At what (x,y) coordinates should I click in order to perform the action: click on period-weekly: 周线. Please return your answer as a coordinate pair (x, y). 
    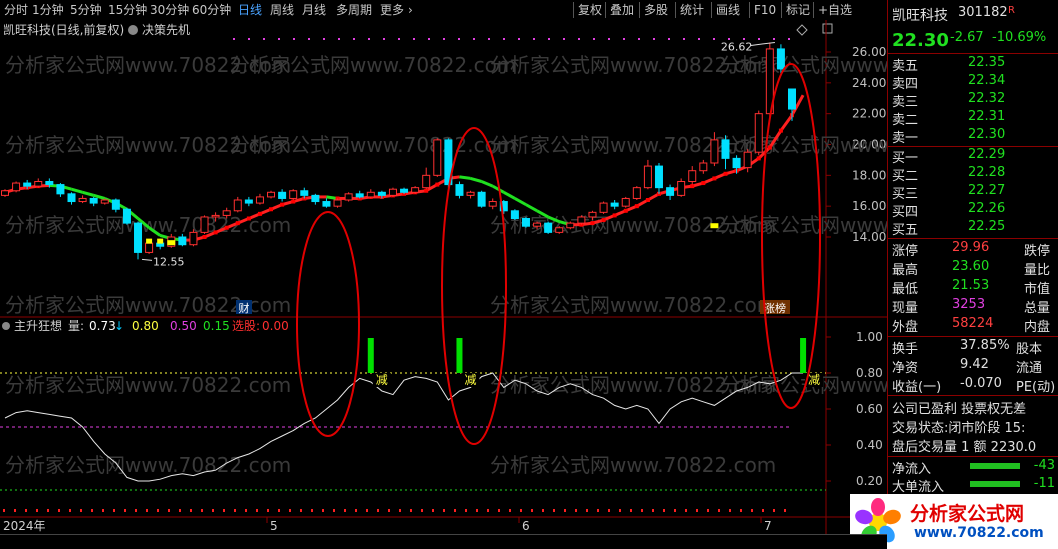
    Looking at the image, I should click on (282, 10).